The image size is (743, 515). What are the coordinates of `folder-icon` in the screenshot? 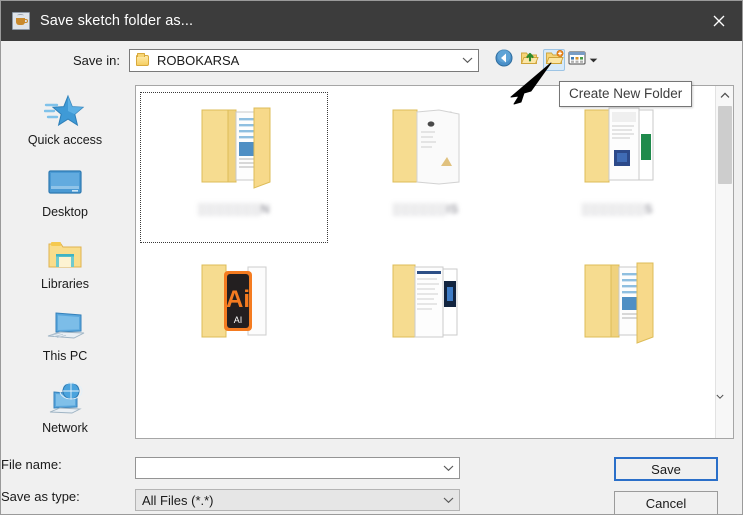 It's located at (142, 59).